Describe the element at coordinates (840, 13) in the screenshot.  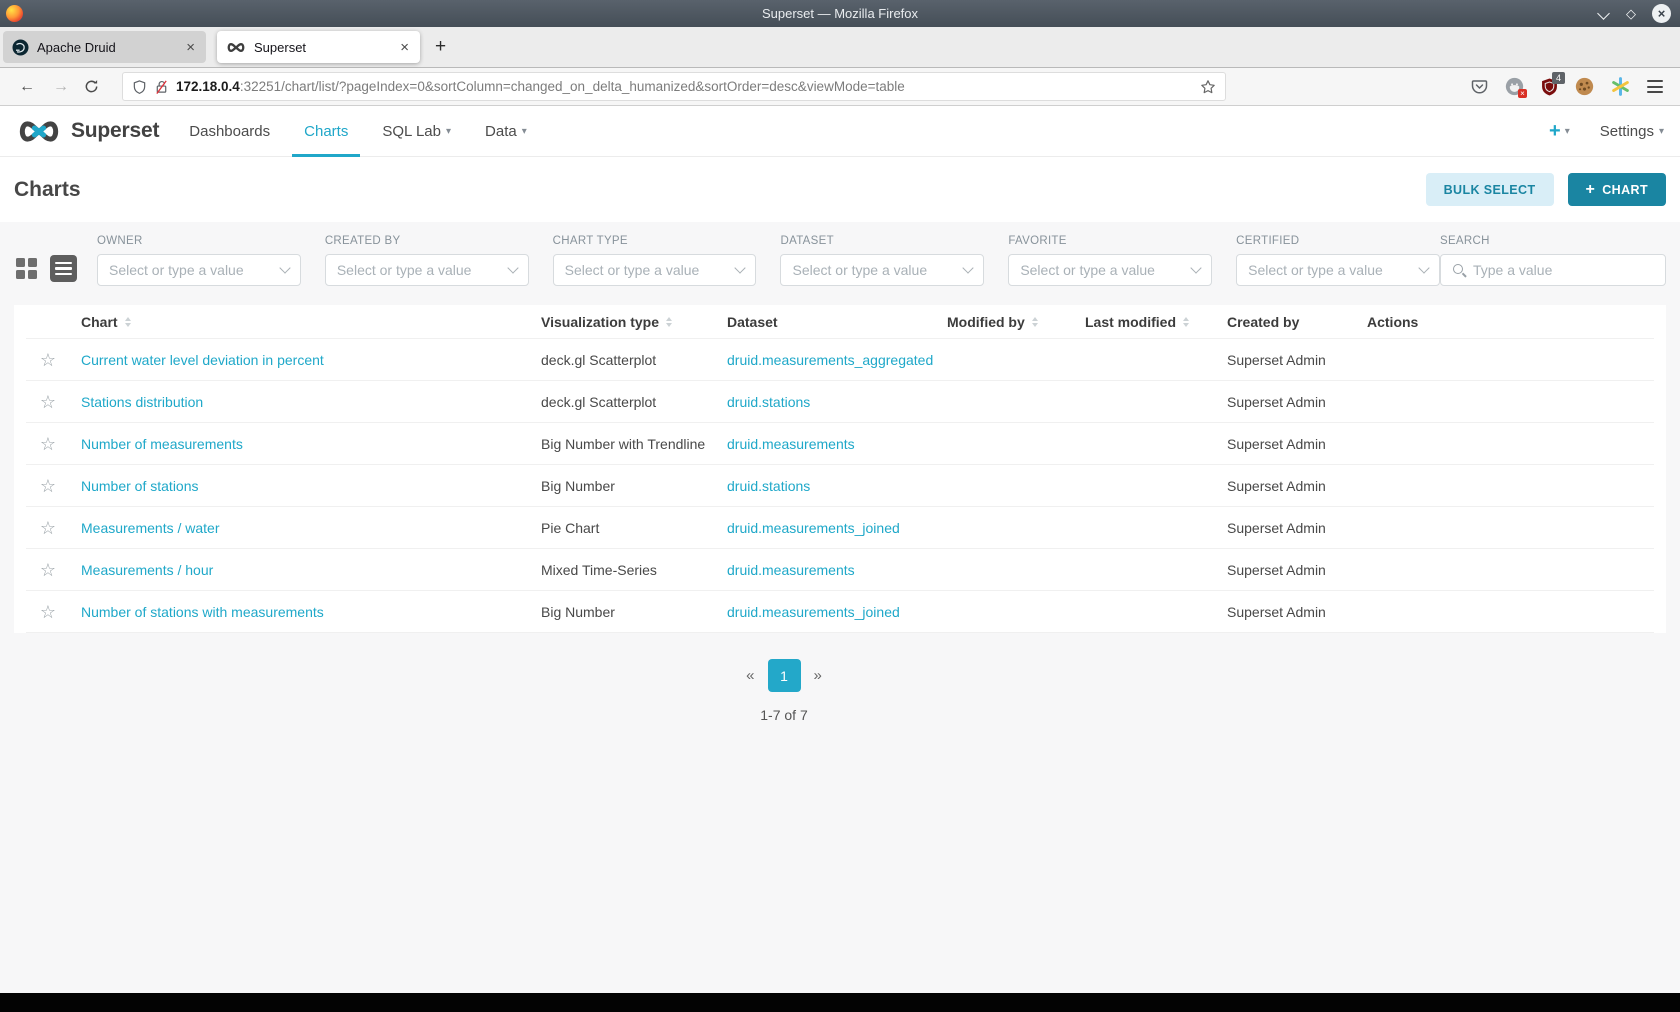
I see `window-titlebar: Superset — Mozilla Firefox ◇ ×` at that location.